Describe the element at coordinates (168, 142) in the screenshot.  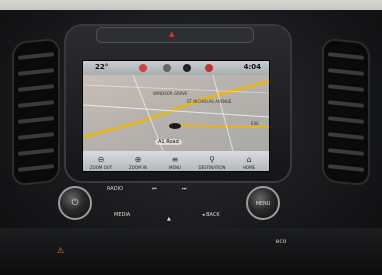
I see `current-road-name: A1 Road` at that location.